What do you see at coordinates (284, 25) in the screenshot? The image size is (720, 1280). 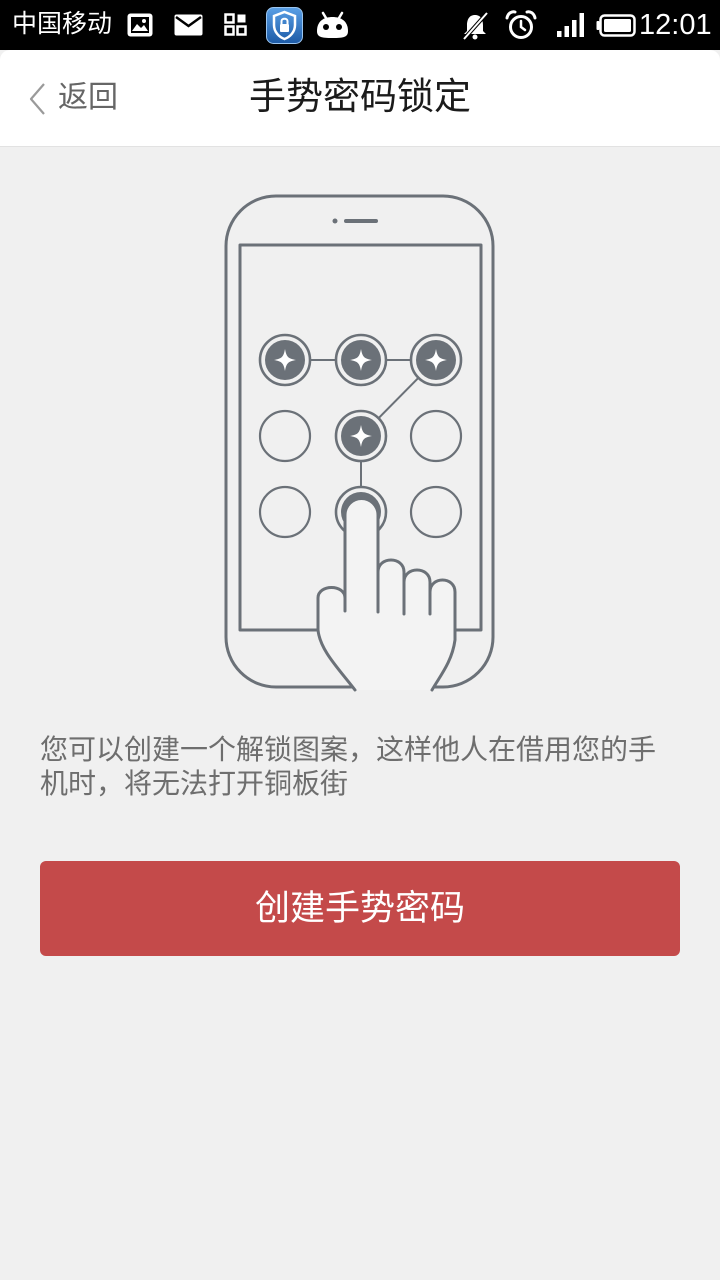 I see `security-app-icon` at bounding box center [284, 25].